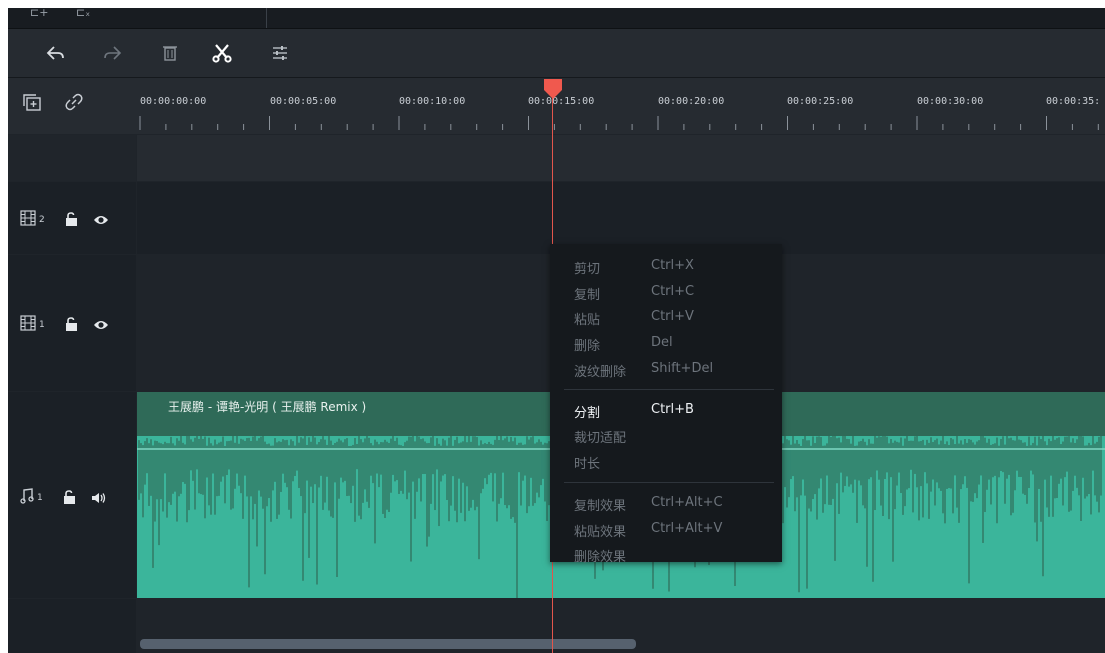 This screenshot has width=1105, height=653. Describe the element at coordinates (72, 158) in the screenshot. I see `track-header-empty` at that location.